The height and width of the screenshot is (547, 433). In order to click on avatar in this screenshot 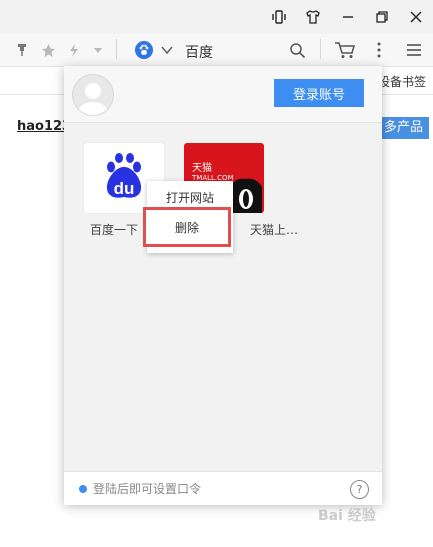, I will do `click(93, 95)`.